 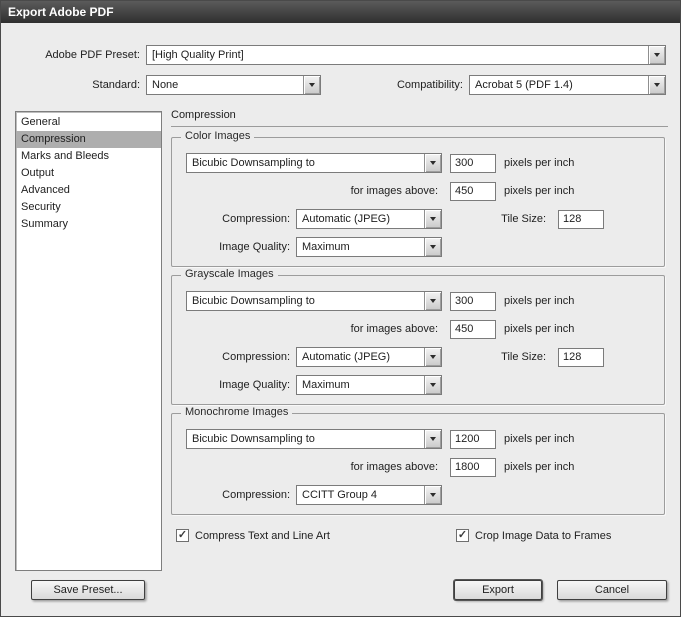 I want to click on color-image-quality-value: Maximum, so click(x=326, y=247).